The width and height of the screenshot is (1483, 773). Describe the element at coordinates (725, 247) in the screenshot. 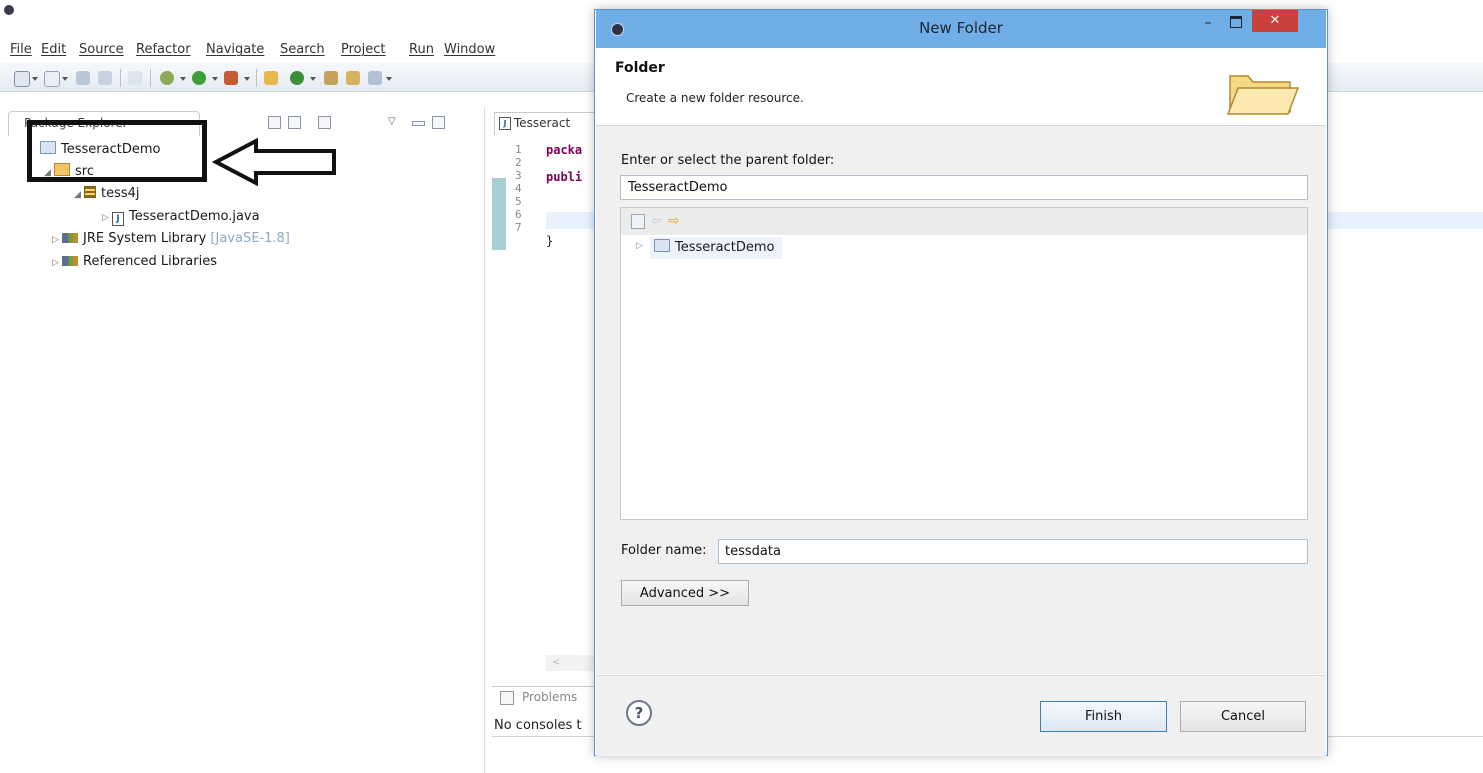

I see `folder-tree-item-label: TesseractDemo` at that location.